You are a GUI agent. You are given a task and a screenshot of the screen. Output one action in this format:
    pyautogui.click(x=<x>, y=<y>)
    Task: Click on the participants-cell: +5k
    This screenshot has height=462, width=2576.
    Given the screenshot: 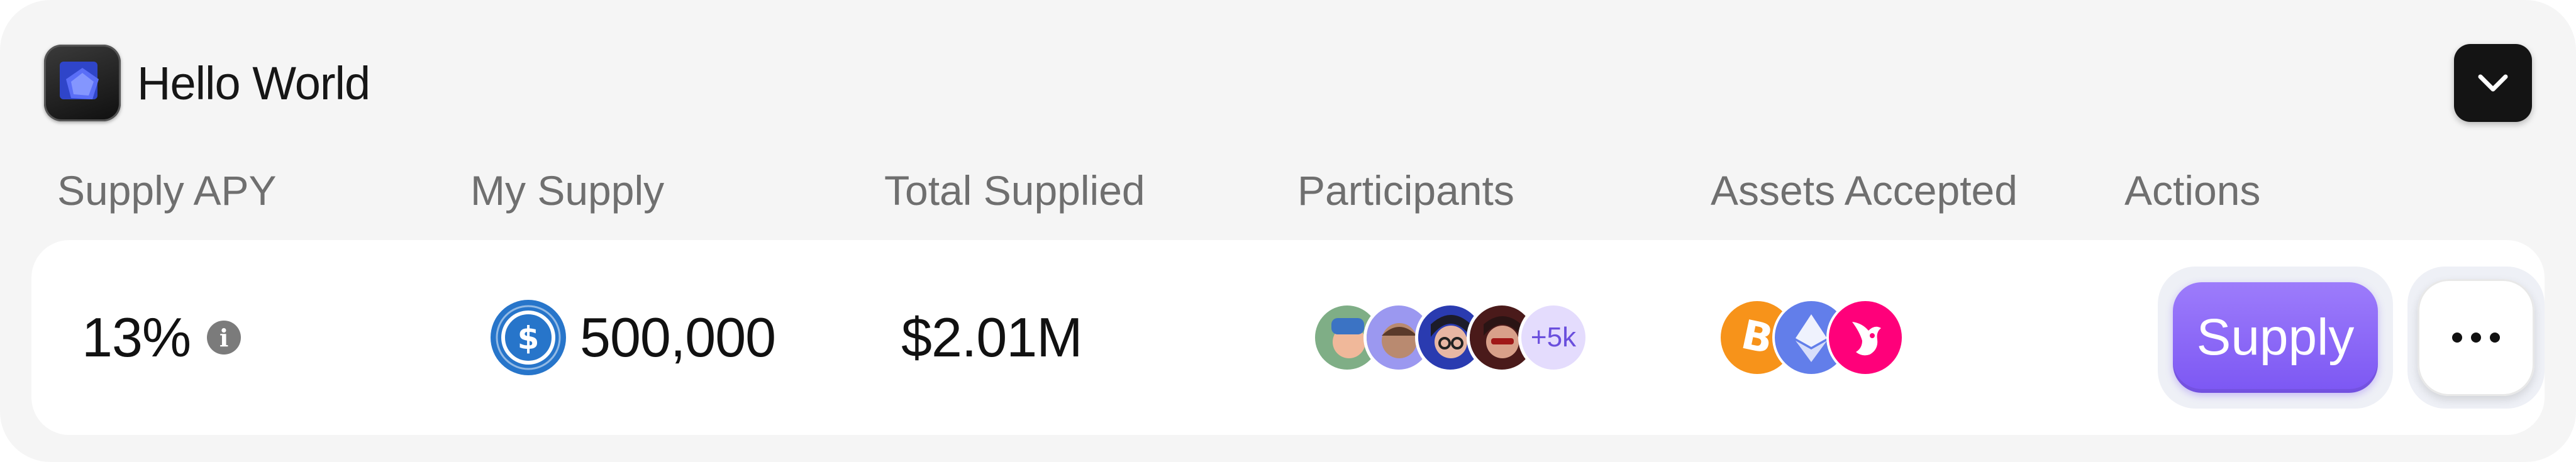 What is the action you would take?
    pyautogui.click(x=1450, y=337)
    